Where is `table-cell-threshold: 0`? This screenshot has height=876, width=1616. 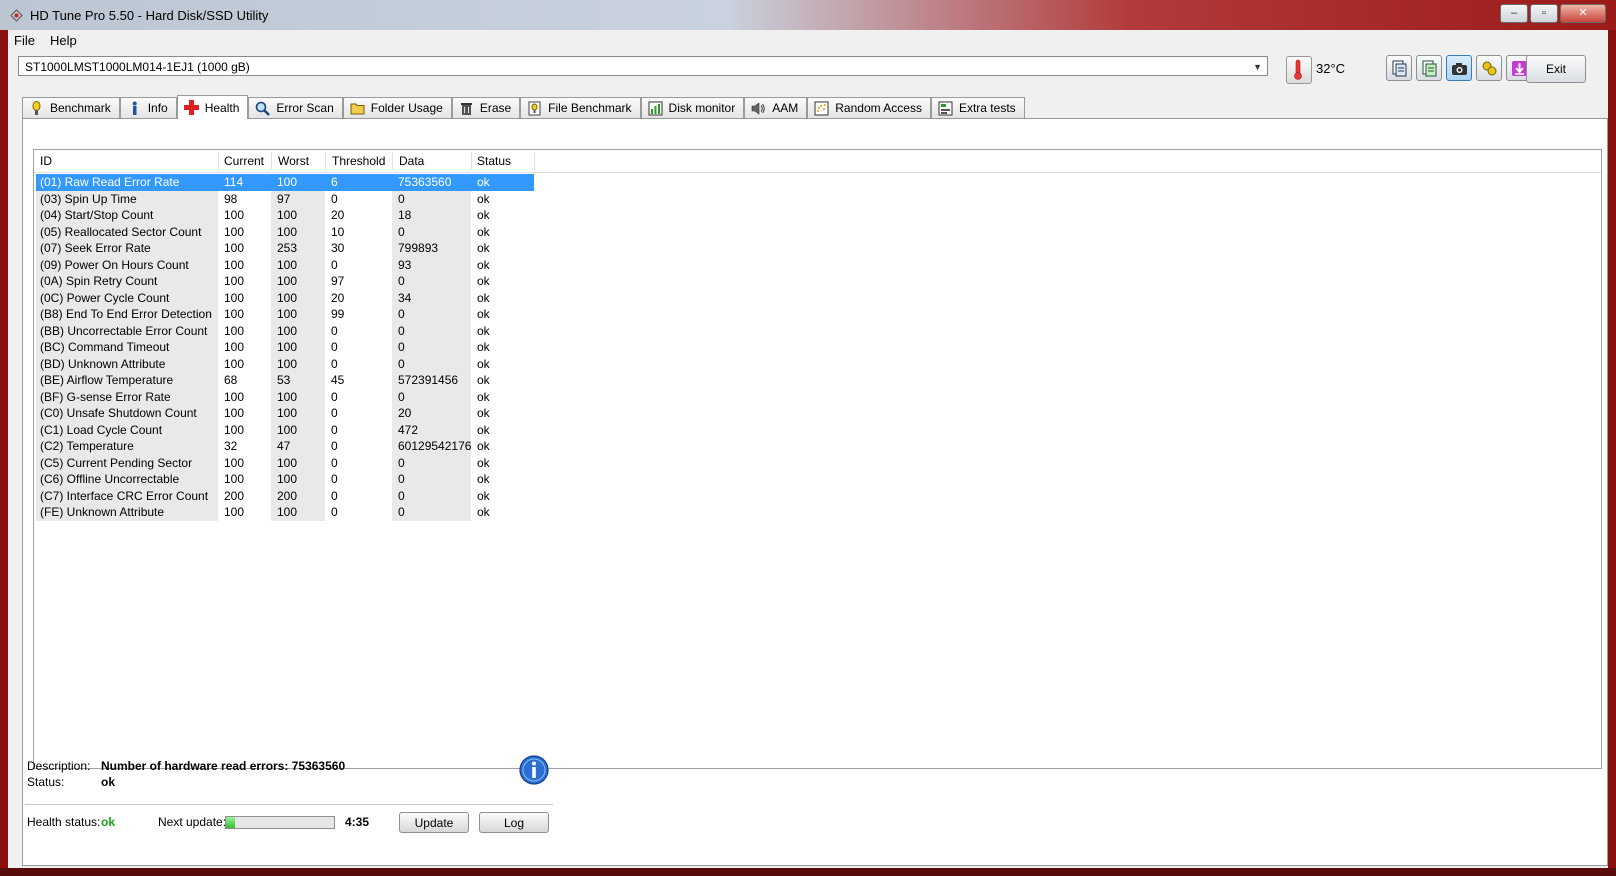 table-cell-threshold: 0 is located at coordinates (334, 495).